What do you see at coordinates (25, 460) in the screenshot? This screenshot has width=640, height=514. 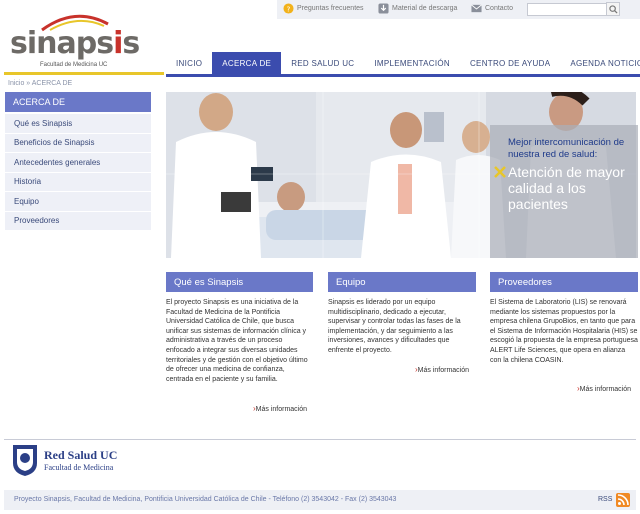 I see `university-crest-icon` at bounding box center [25, 460].